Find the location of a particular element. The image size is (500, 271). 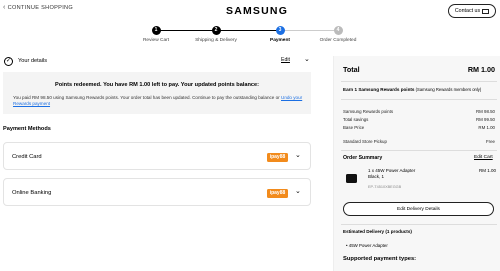

summary-row: Base Price RM 1.00 is located at coordinates (419, 127).